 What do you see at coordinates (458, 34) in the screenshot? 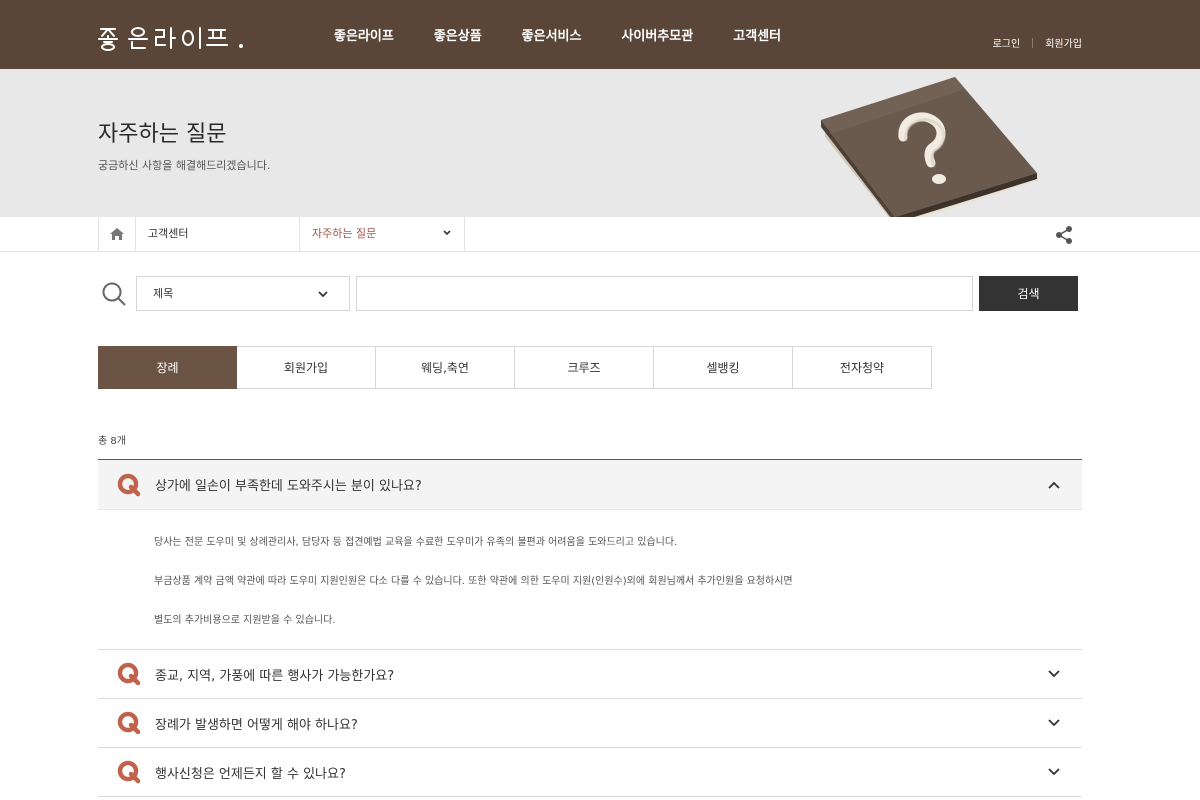
I see `nav-item-joeun-products: 좋은상품` at bounding box center [458, 34].